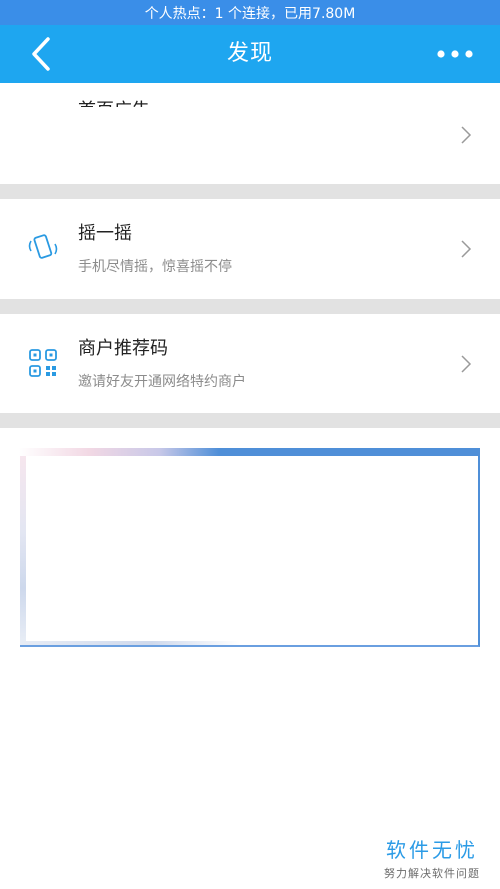  I want to click on list-item-title: 商户推荐码, so click(123, 348).